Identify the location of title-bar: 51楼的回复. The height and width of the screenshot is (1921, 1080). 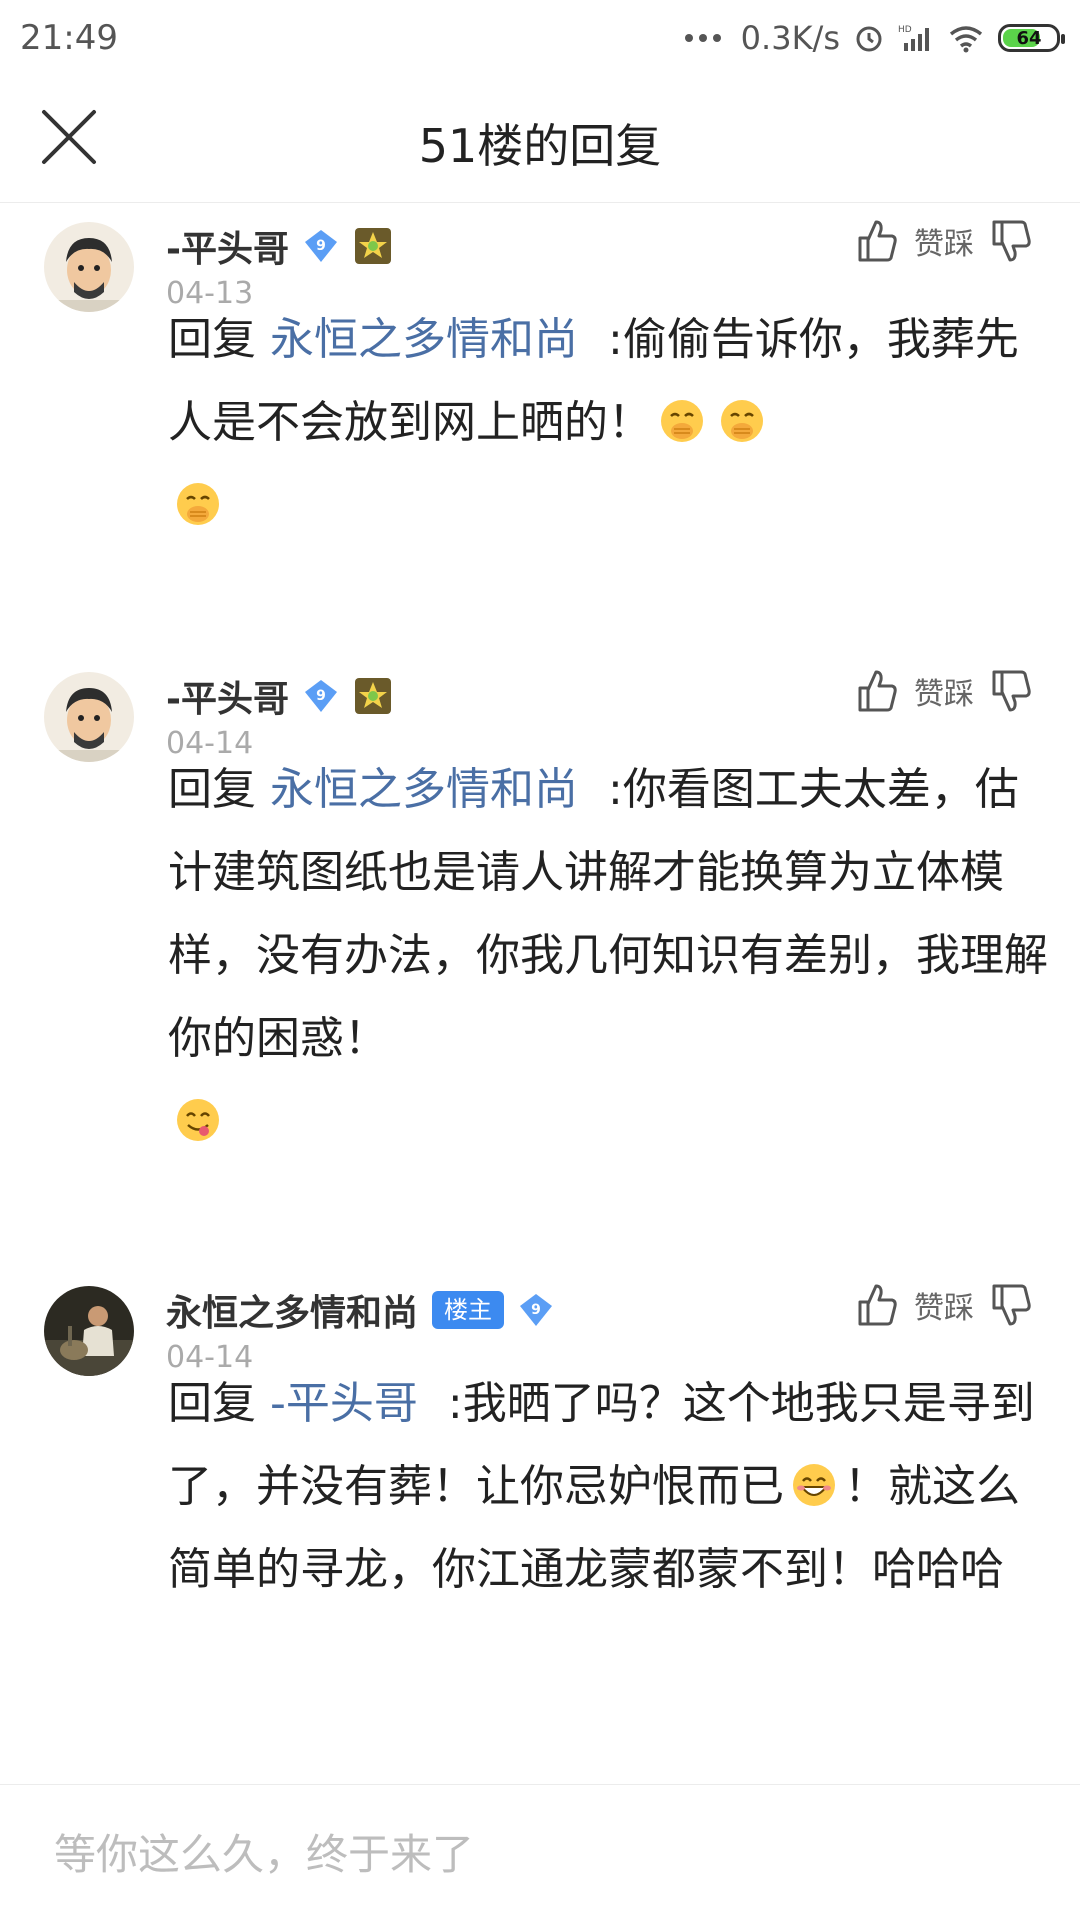
(540, 139).